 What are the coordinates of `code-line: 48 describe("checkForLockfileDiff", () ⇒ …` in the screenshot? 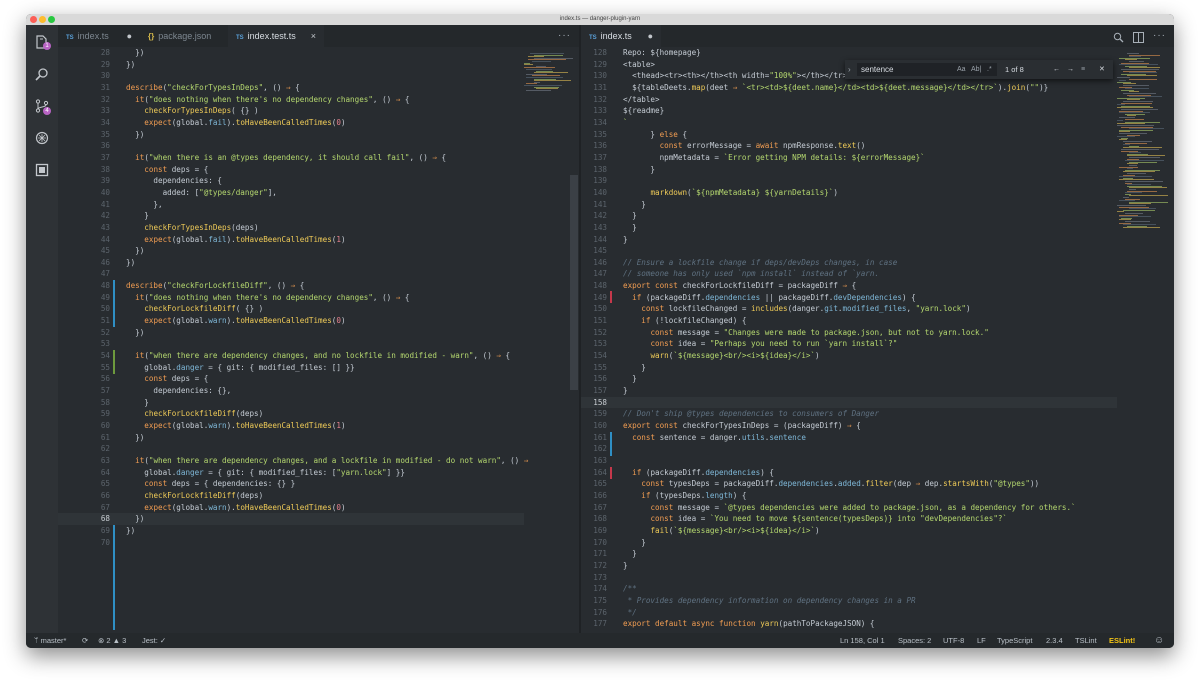 It's located at (291, 286).